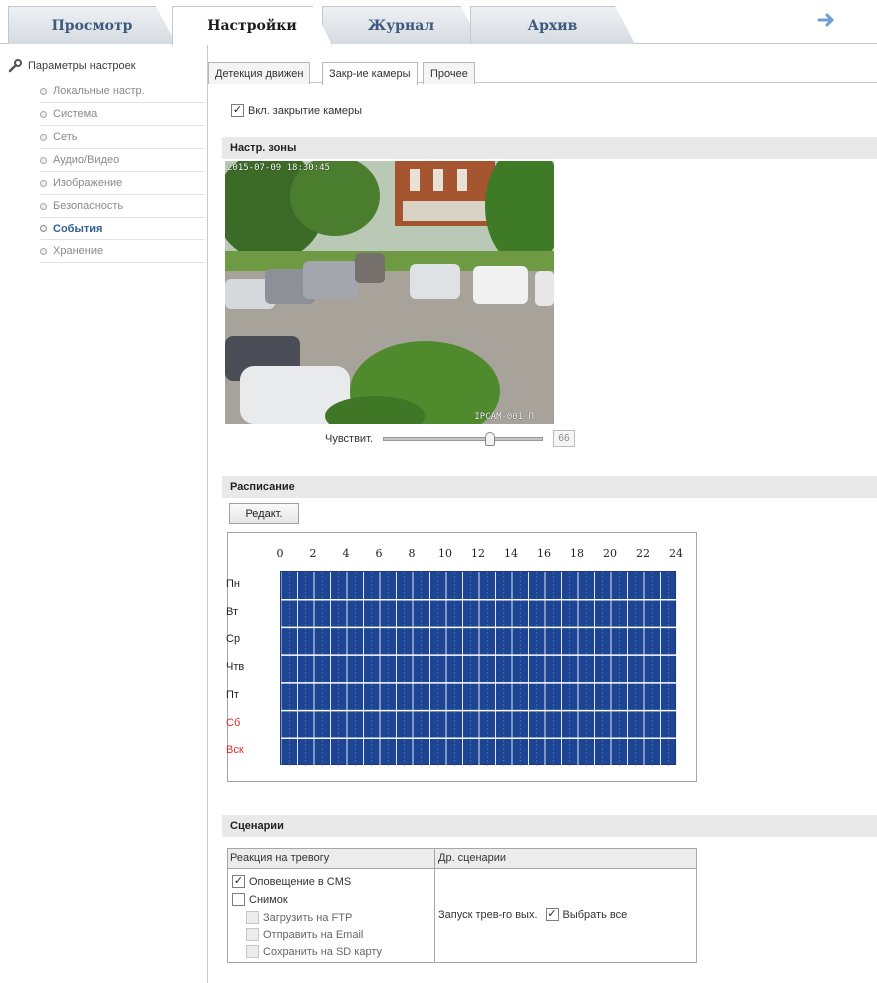 The width and height of the screenshot is (877, 983). I want to click on email-send-checkbox, so click(252, 934).